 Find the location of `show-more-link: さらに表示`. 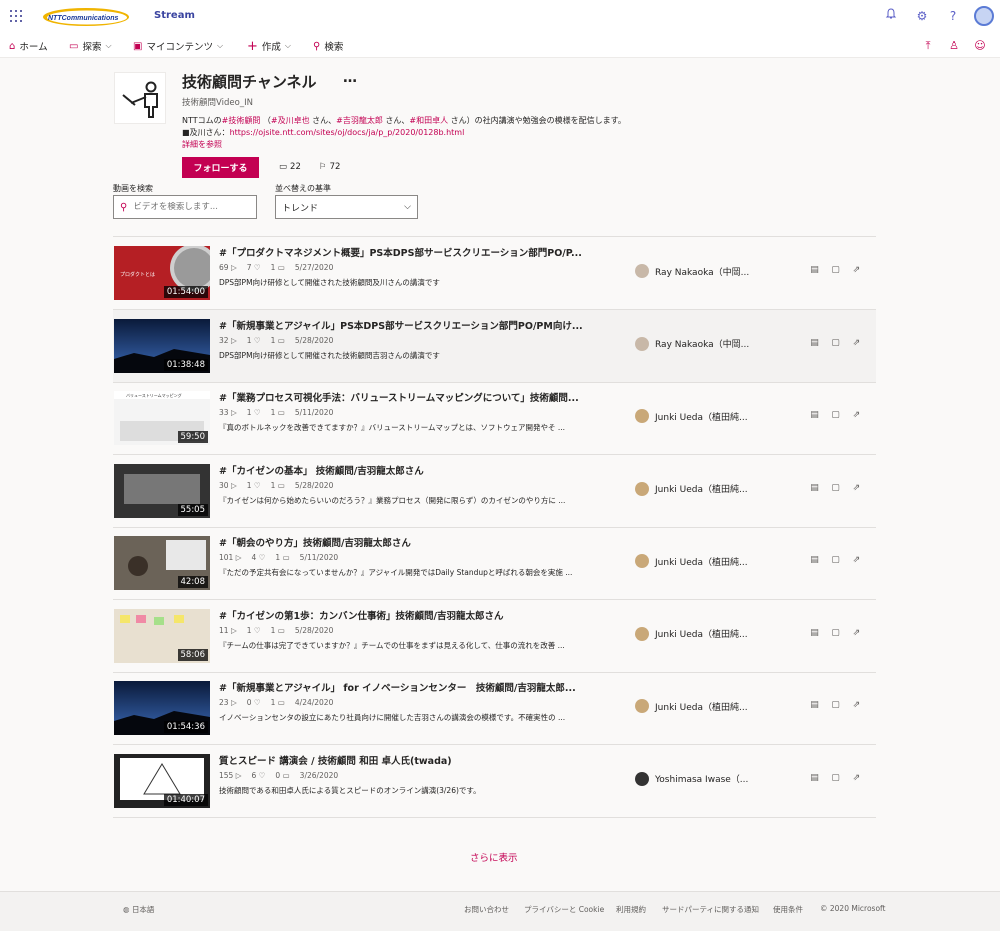

show-more-link: さらに表示 is located at coordinates (494, 857).